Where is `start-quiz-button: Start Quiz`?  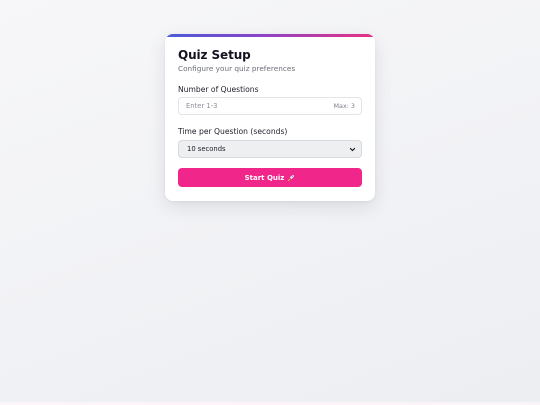 start-quiz-button: Start Quiz is located at coordinates (270, 177).